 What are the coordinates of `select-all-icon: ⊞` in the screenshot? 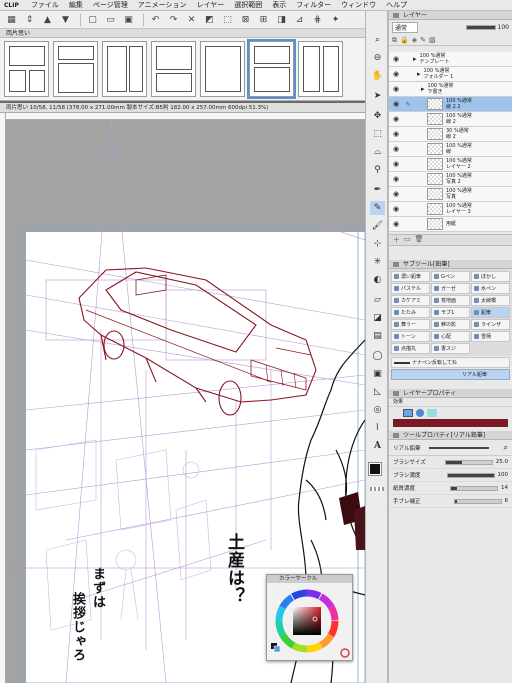 It's located at (263, 20).